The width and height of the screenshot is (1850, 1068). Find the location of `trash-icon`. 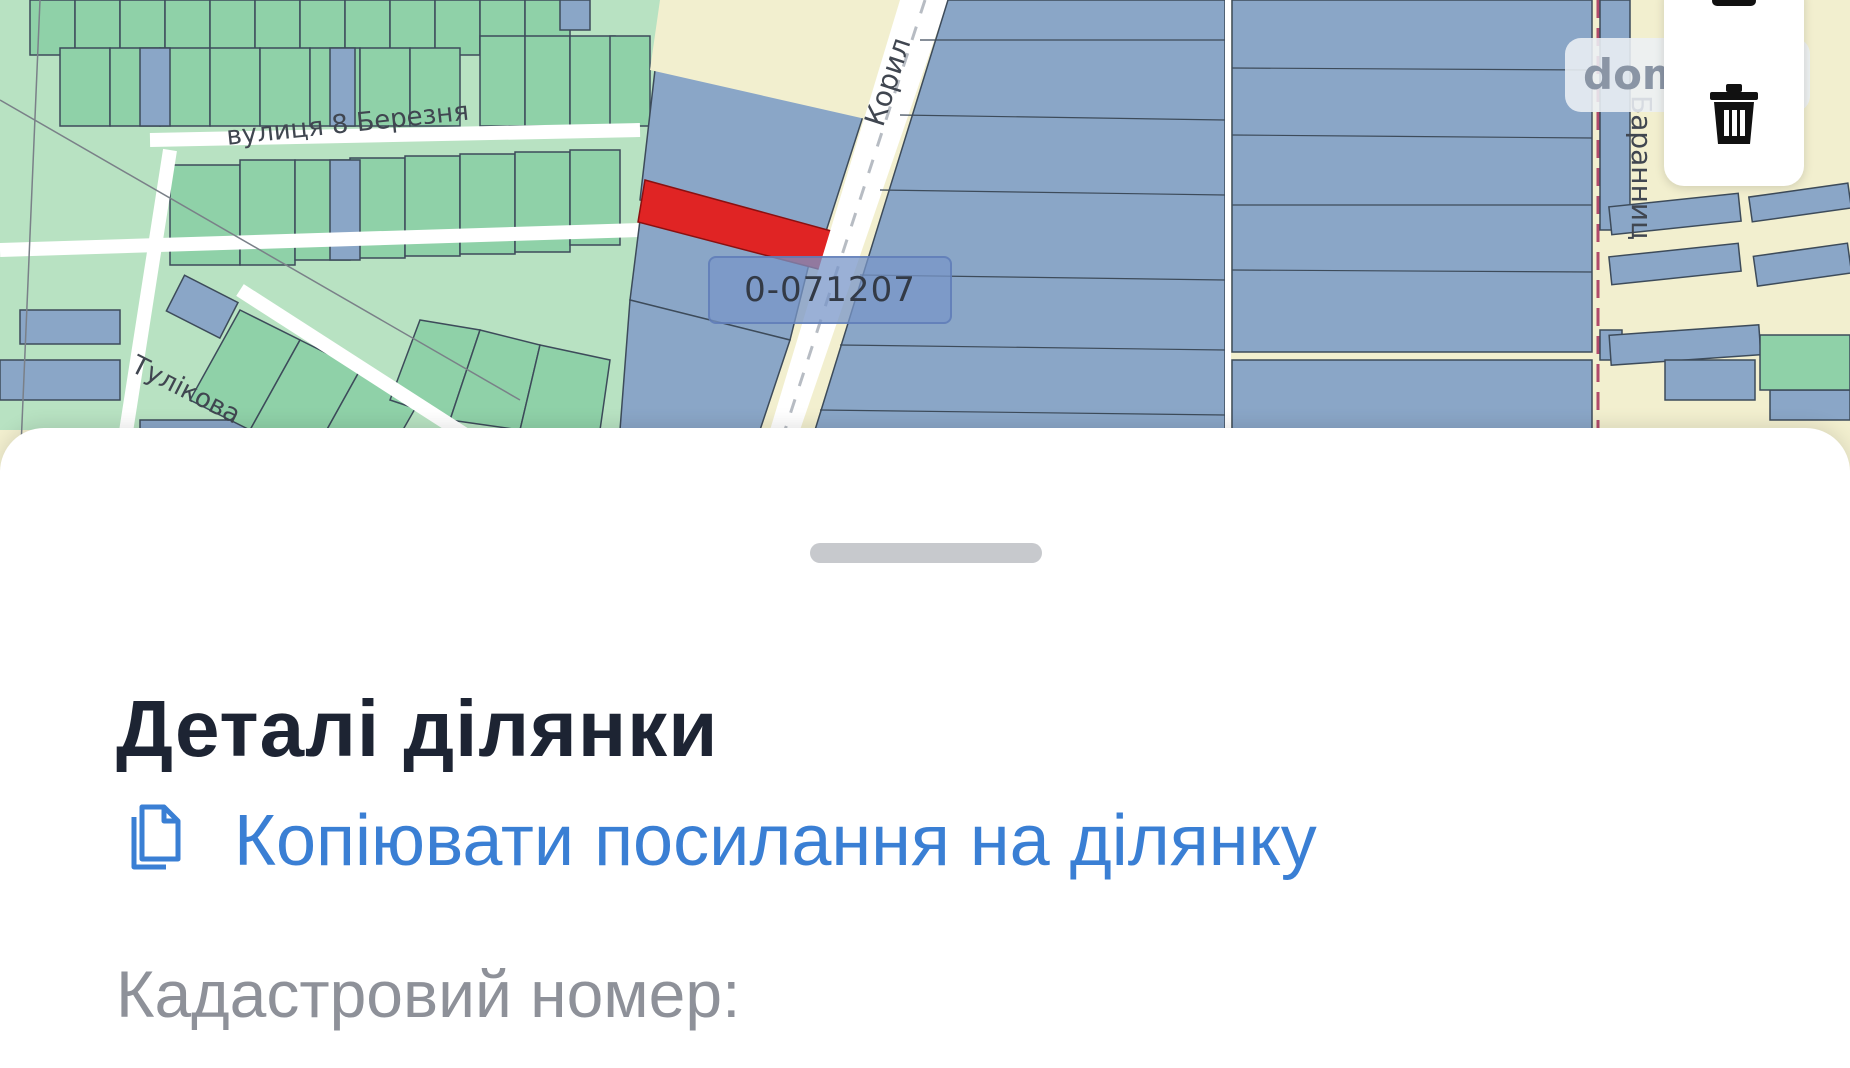

trash-icon is located at coordinates (1734, 115).